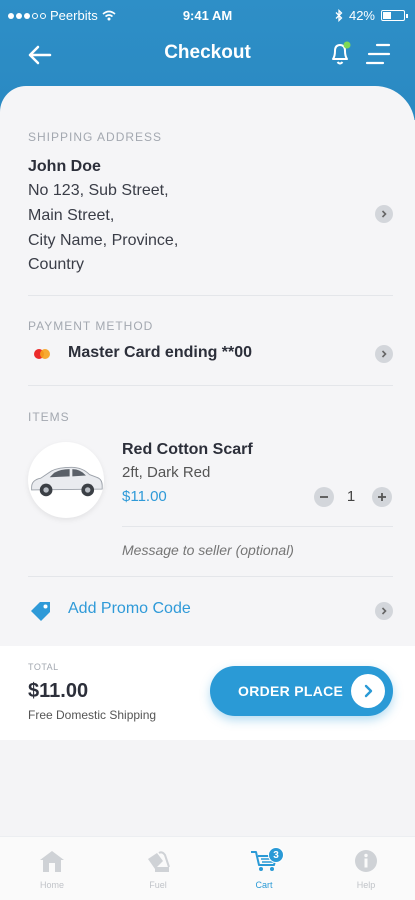 This screenshot has width=415, height=900. What do you see at coordinates (95, 137) in the screenshot?
I see `shipping-section-label: SHIPPING ADDRESS` at bounding box center [95, 137].